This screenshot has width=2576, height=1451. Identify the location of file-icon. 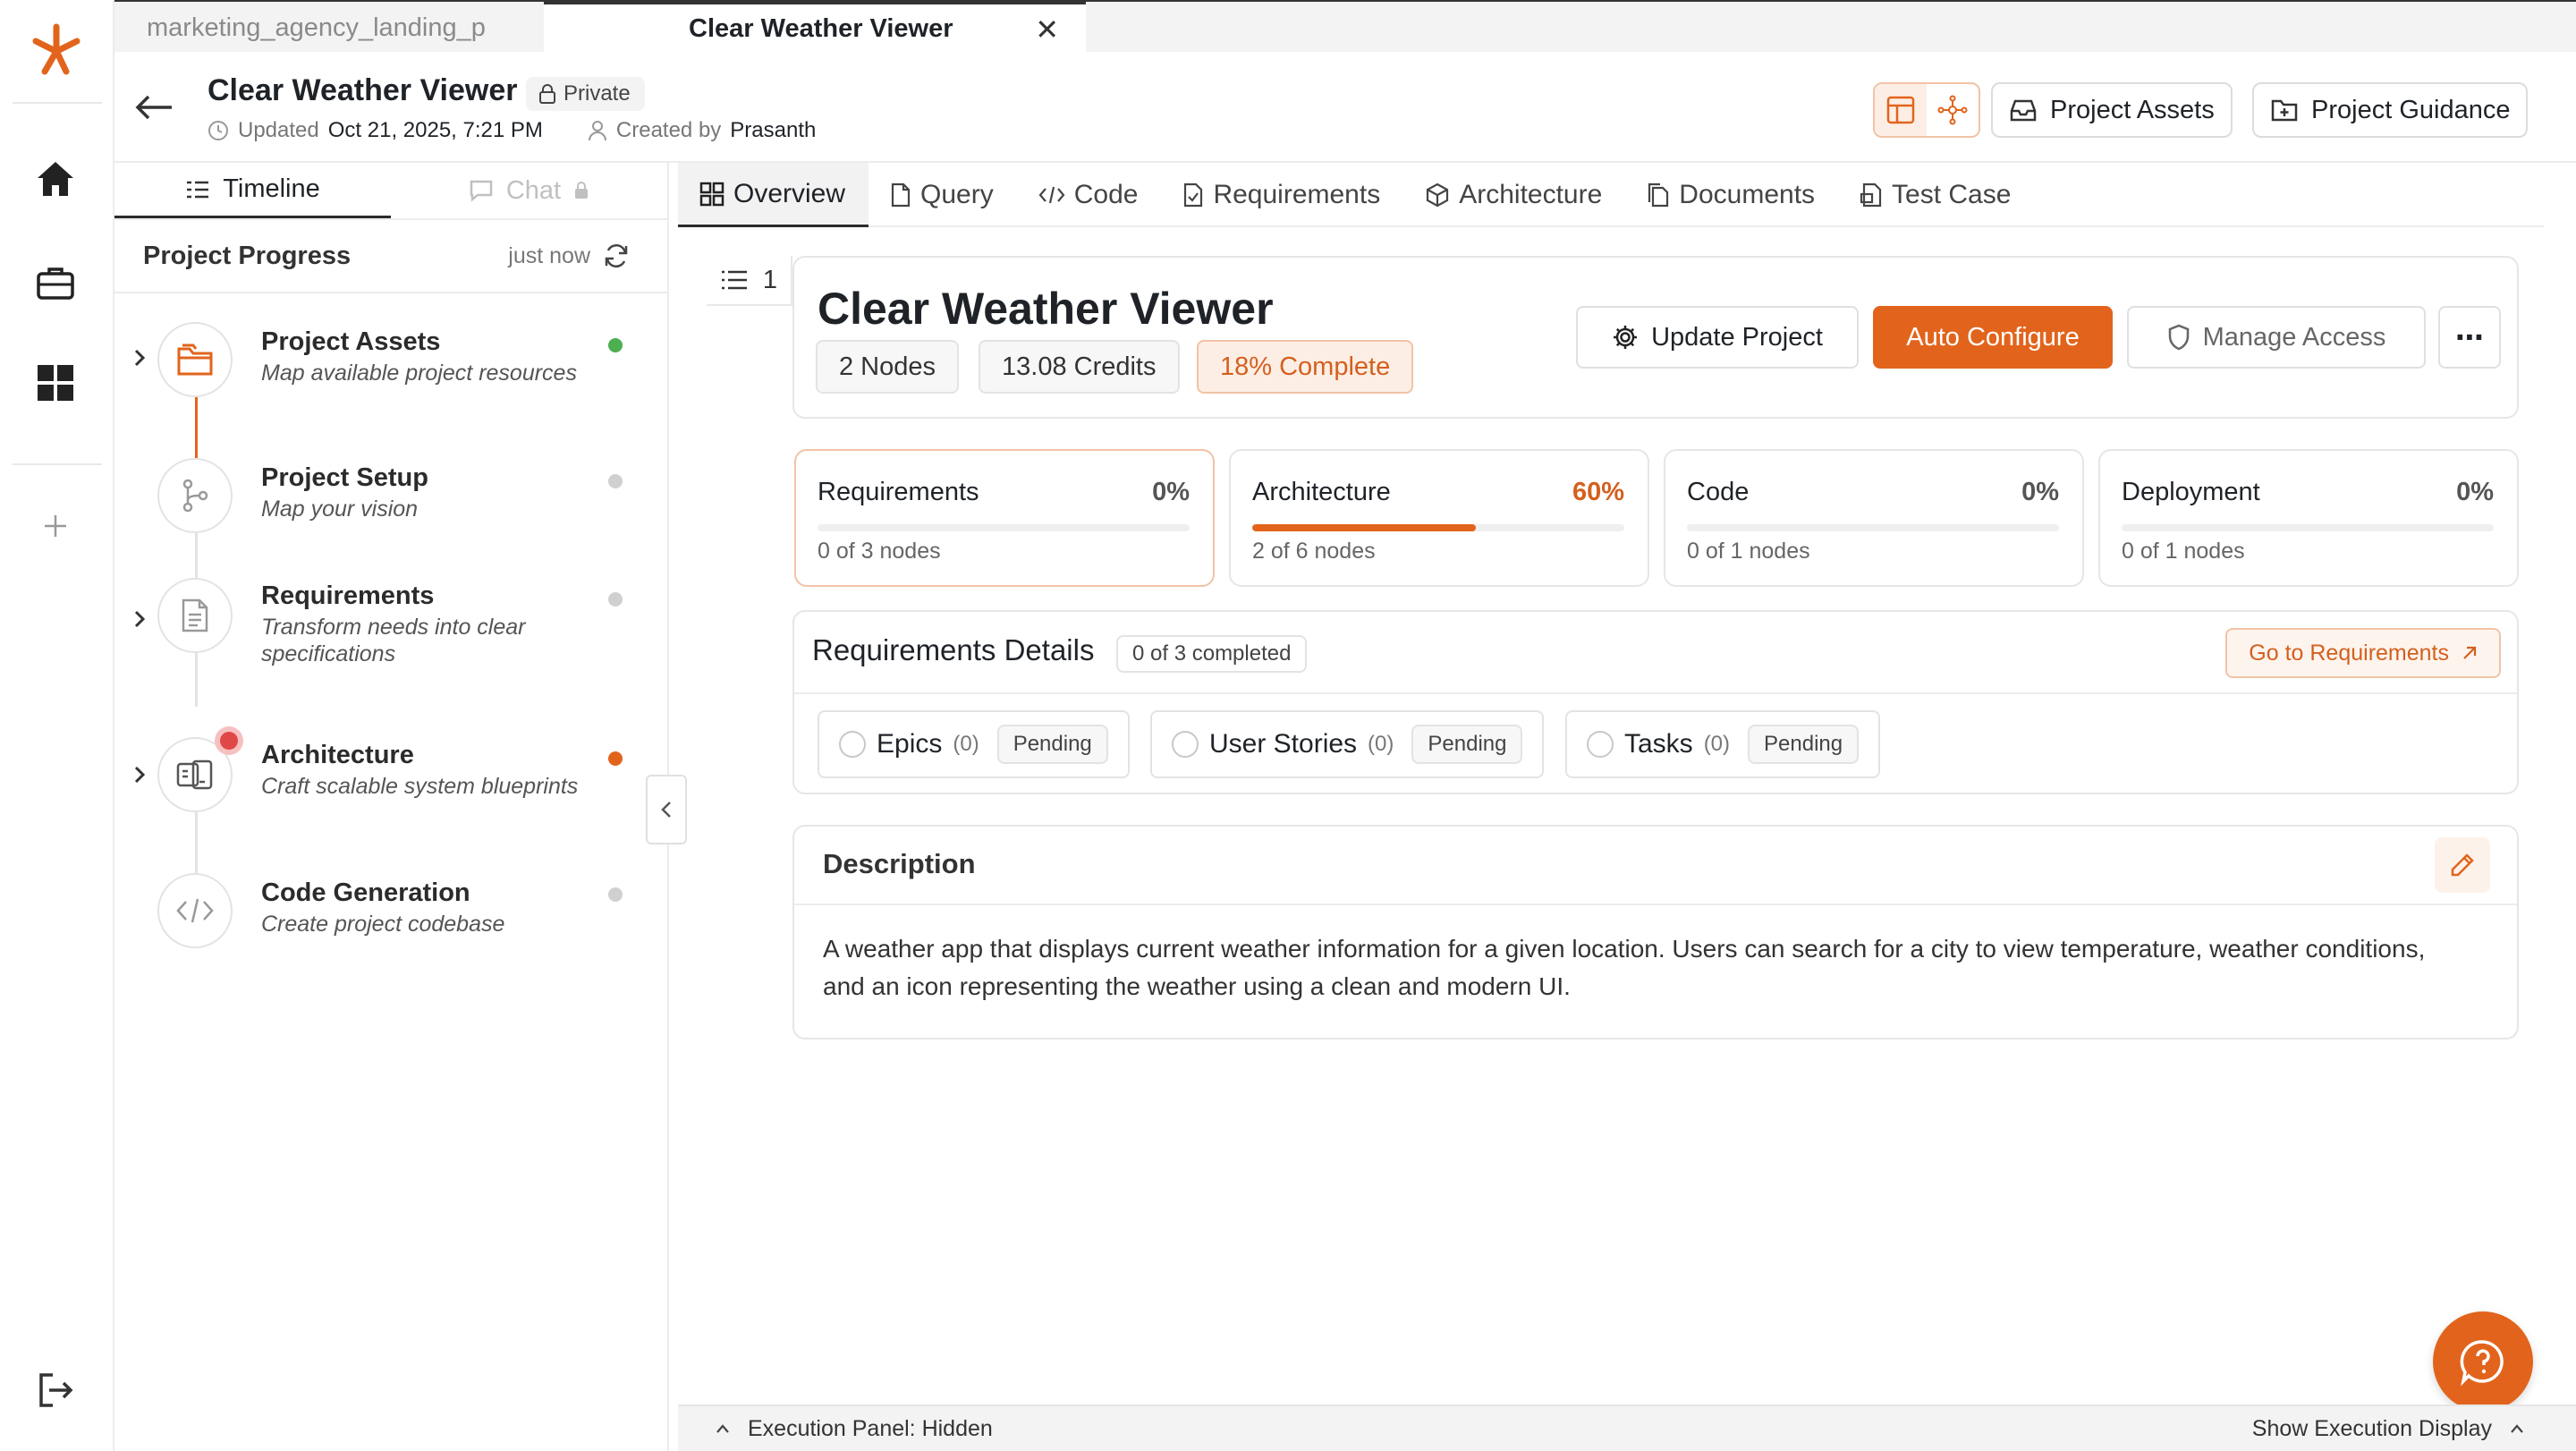
(901, 195).